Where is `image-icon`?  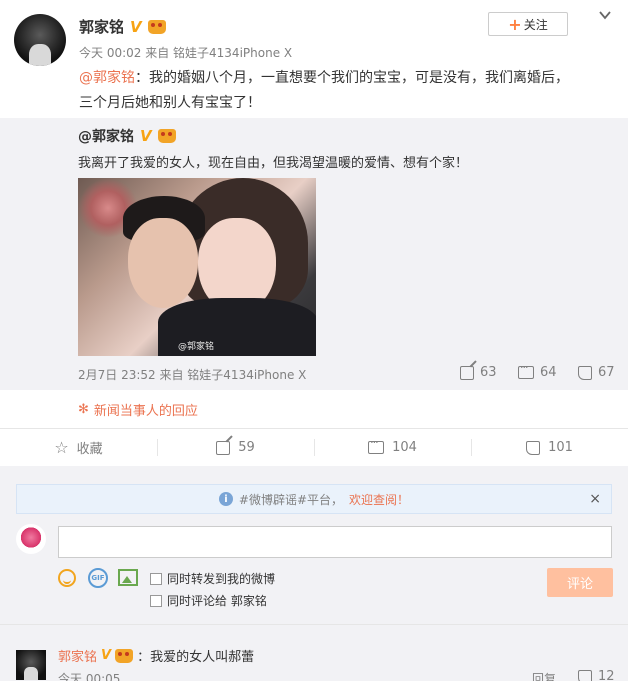
image-icon is located at coordinates (128, 577).